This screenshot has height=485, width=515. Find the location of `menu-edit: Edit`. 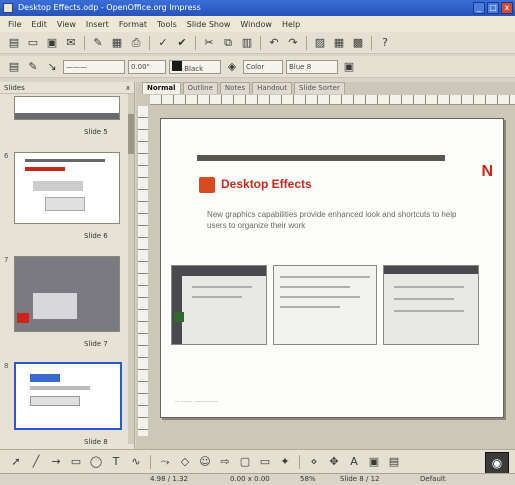

menu-edit: Edit is located at coordinates (39, 24).